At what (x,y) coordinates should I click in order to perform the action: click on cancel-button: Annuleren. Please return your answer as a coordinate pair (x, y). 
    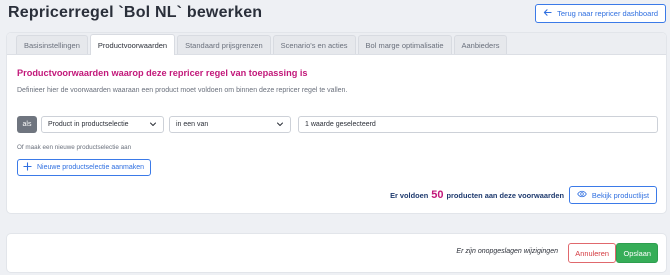
    Looking at the image, I should click on (592, 253).